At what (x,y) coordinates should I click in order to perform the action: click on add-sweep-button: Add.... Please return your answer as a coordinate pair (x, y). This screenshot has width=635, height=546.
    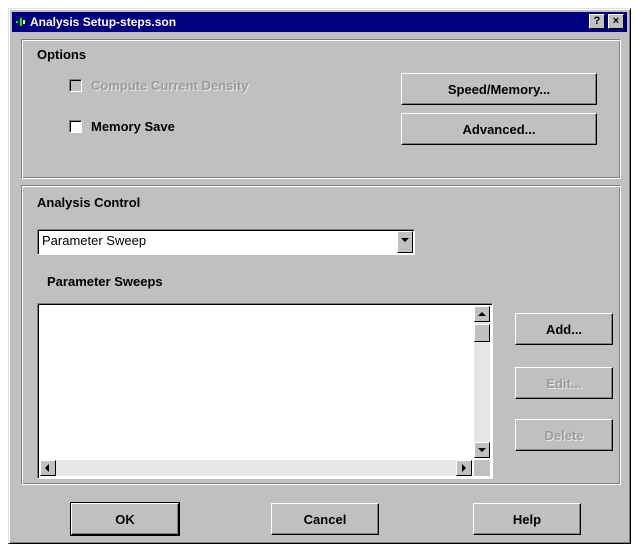
    Looking at the image, I should click on (564, 329).